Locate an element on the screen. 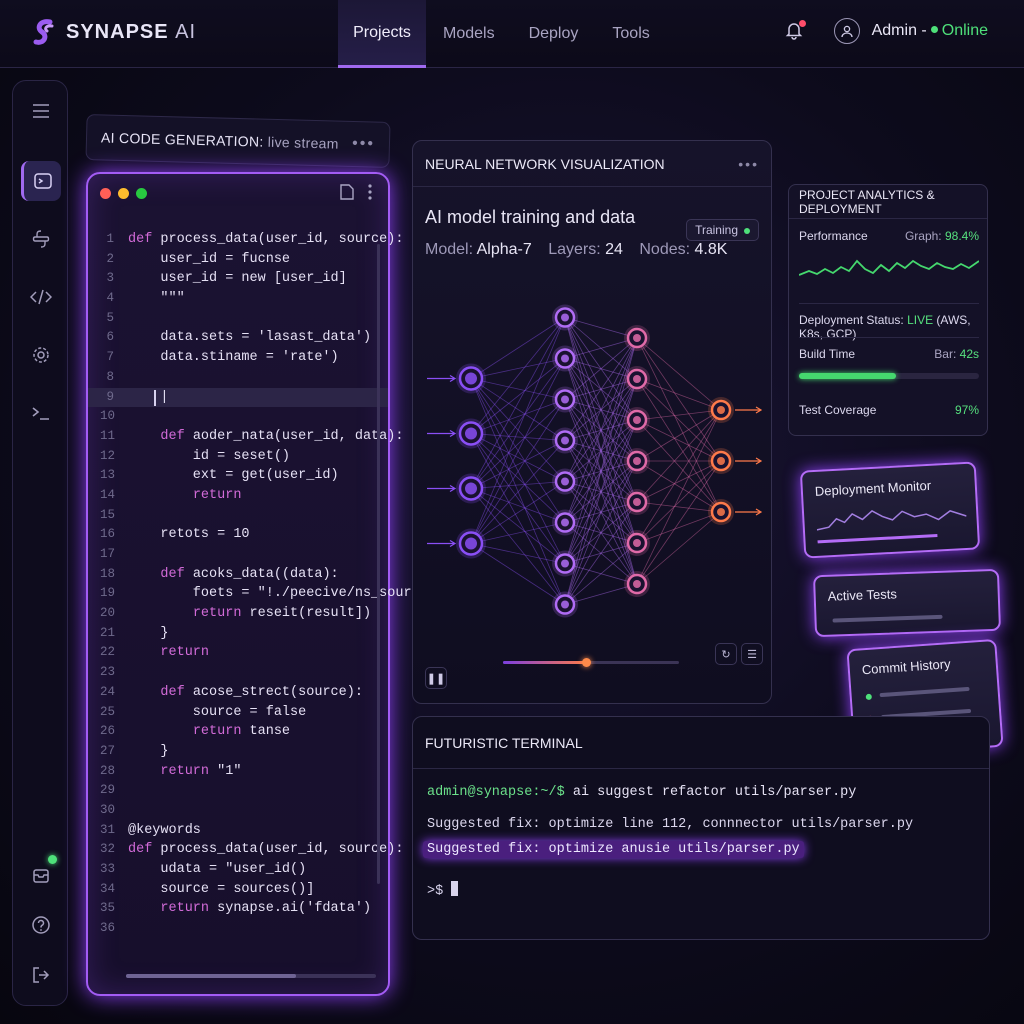 The image size is (1024, 1024). network-graph is located at coordinates (595, 461).